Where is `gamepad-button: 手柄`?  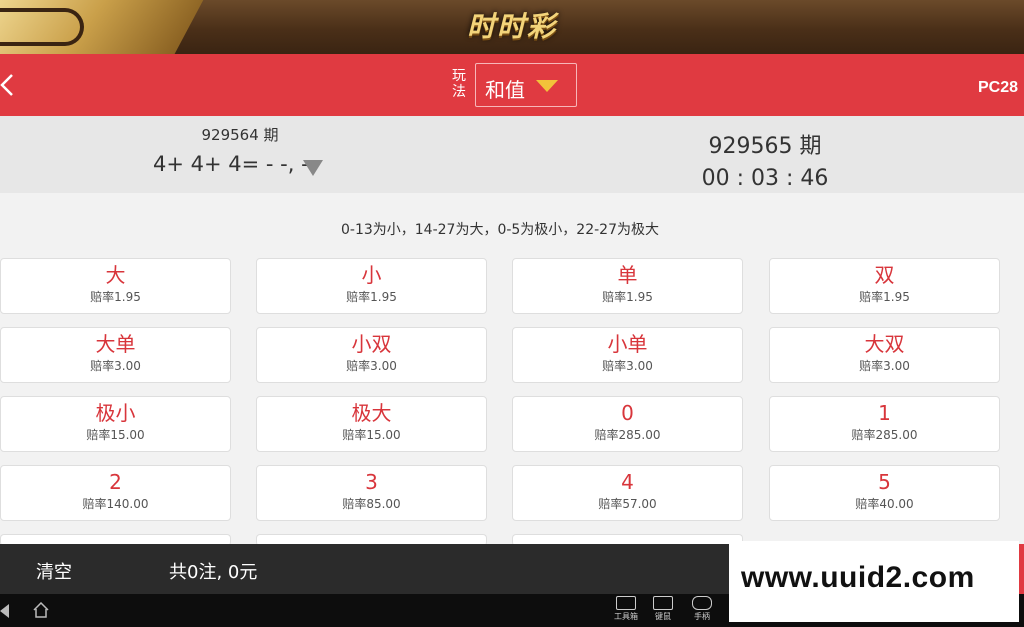 gamepad-button: 手柄 is located at coordinates (702, 609).